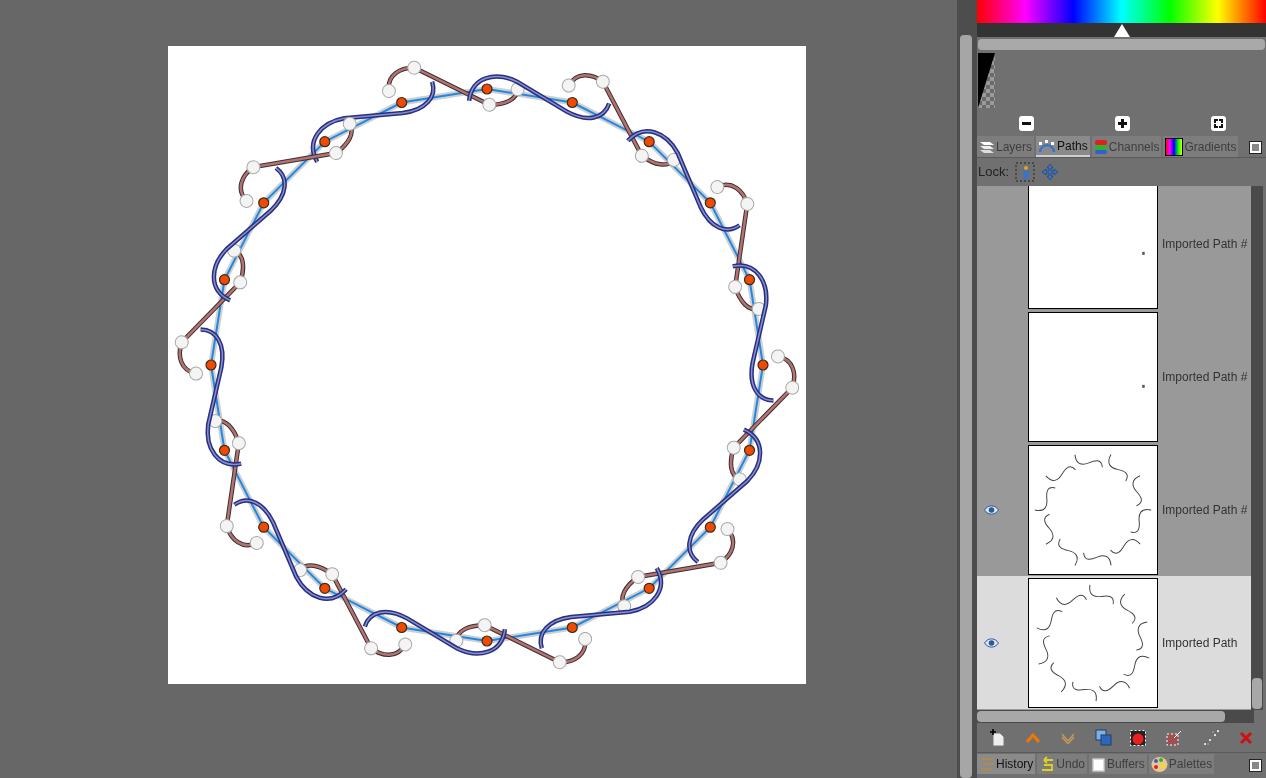 The width and height of the screenshot is (1266, 778). I want to click on horizontal-scrollbar, so click(1115, 716).